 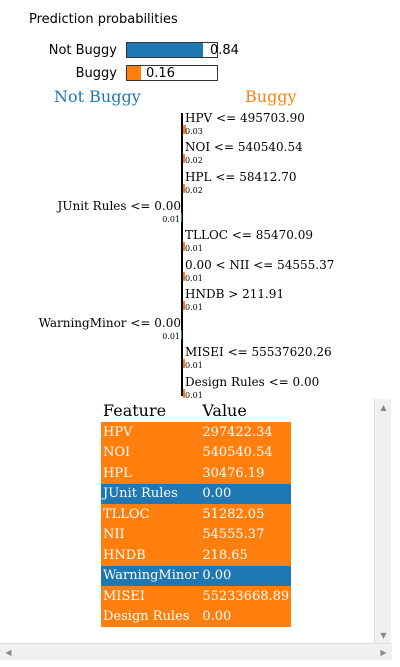 What do you see at coordinates (246, 432) in the screenshot?
I see `feature-value-cell: 297422.34` at bounding box center [246, 432].